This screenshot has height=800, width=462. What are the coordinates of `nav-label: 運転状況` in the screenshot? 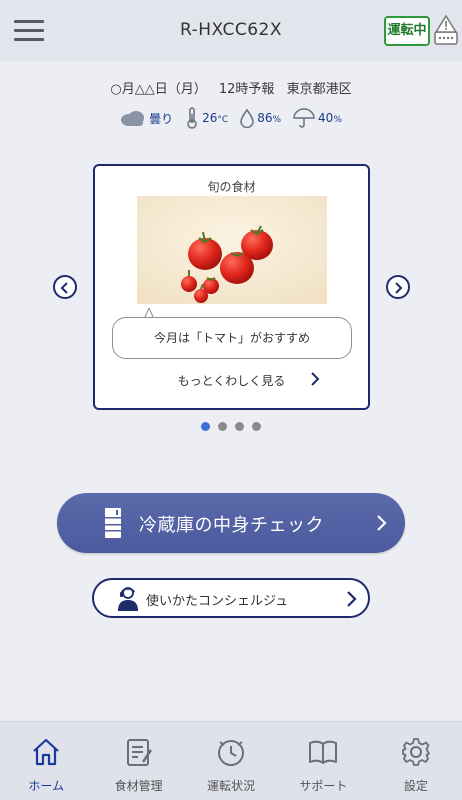 It's located at (231, 786).